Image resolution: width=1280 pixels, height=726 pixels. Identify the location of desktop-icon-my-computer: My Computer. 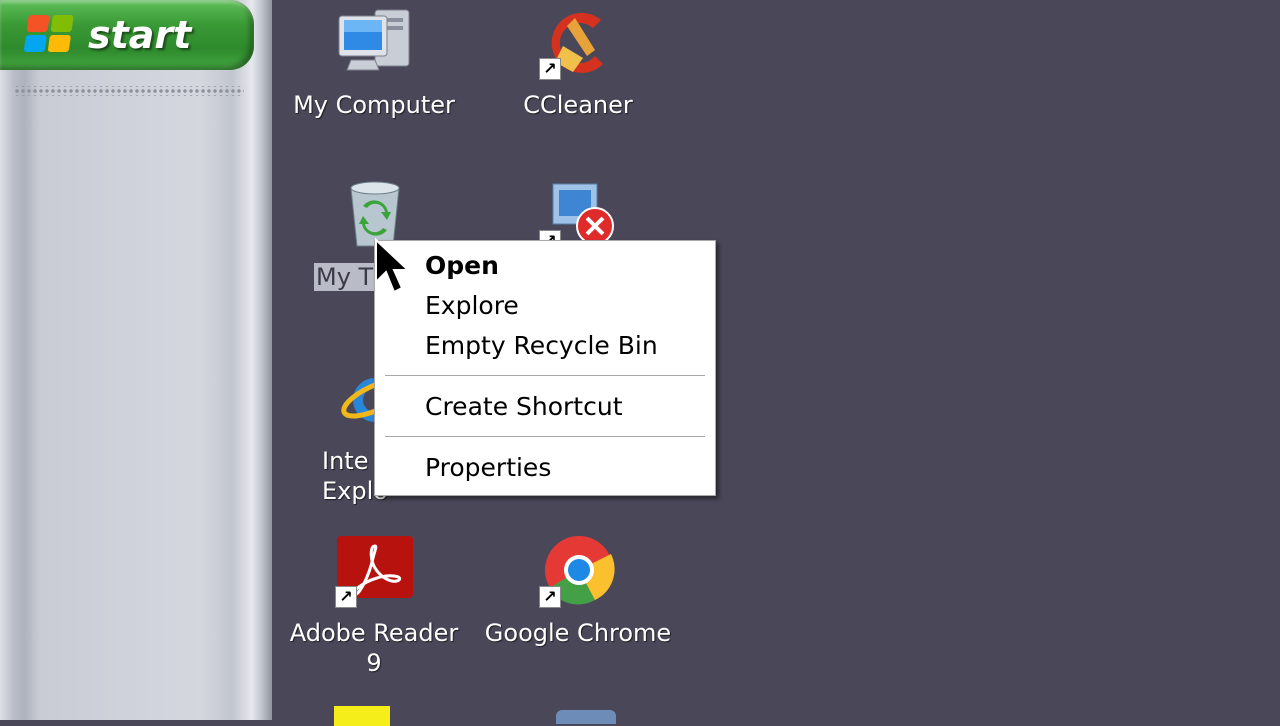
(374, 63).